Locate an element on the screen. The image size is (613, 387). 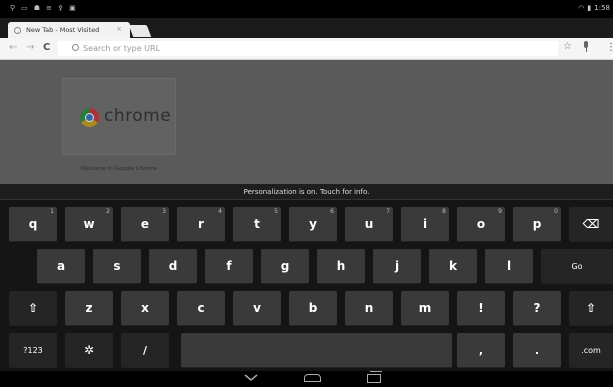
key-x: x is located at coordinates (145, 308).